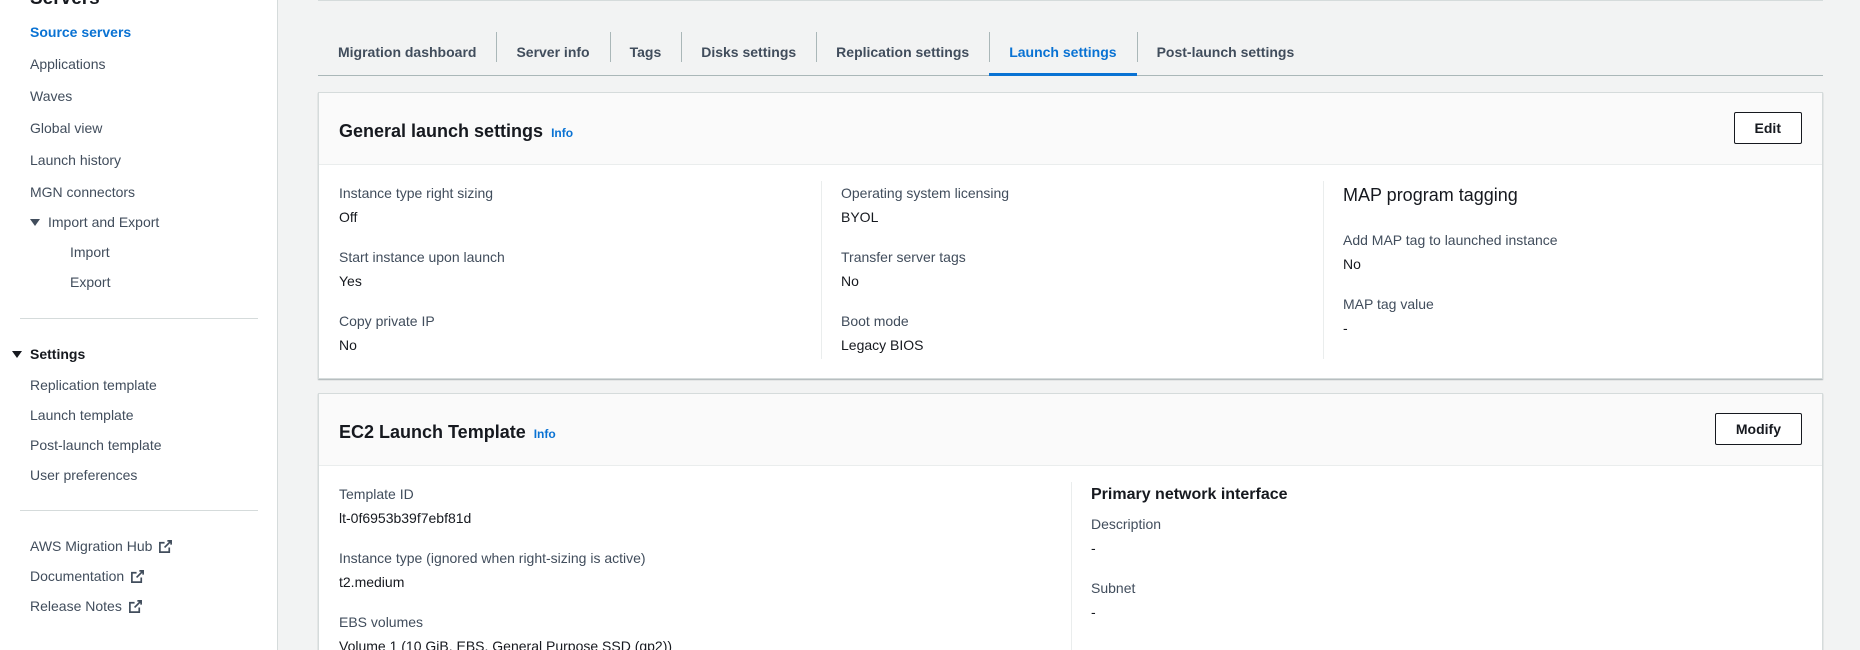 This screenshot has height=650, width=1860. What do you see at coordinates (903, 257) in the screenshot?
I see `field-label: Transfer server tags` at bounding box center [903, 257].